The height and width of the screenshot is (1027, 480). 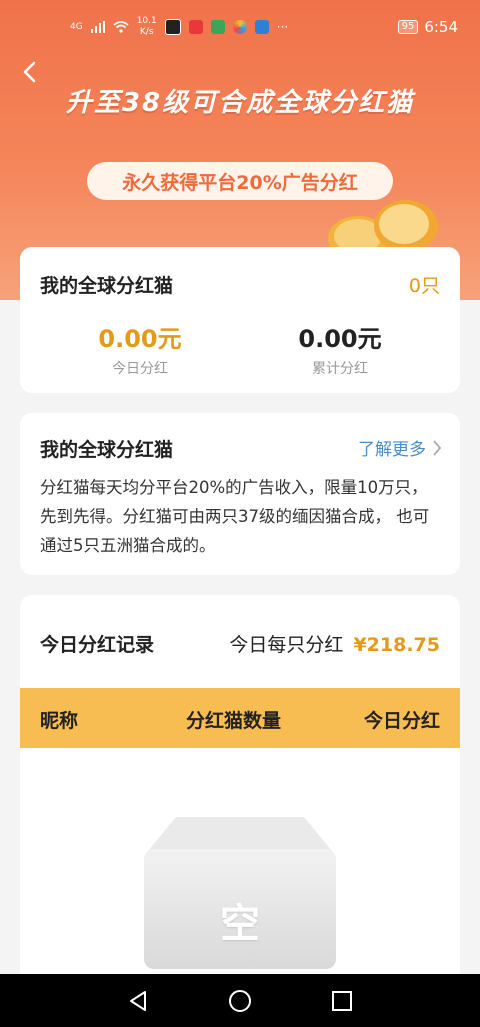 What do you see at coordinates (138, 1001) in the screenshot?
I see `nav-back-icon` at bounding box center [138, 1001].